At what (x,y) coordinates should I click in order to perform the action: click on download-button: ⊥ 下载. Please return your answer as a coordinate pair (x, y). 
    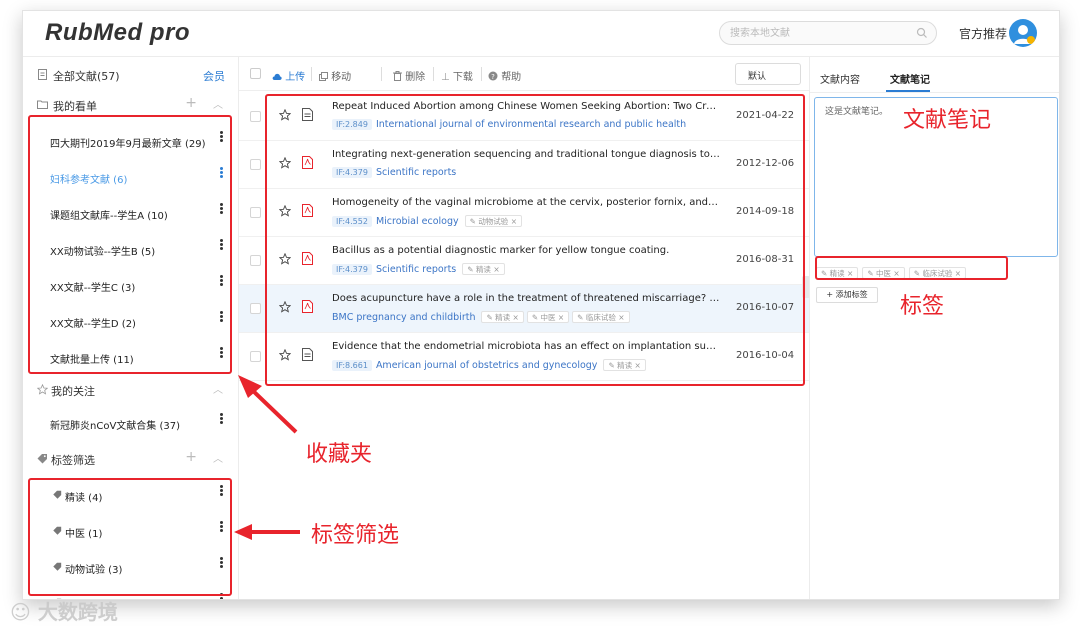
    Looking at the image, I should click on (457, 75).